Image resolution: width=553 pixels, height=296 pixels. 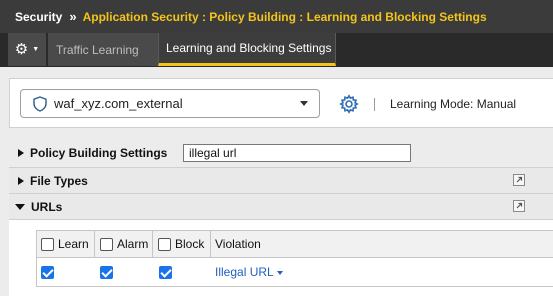 What do you see at coordinates (247, 49) in the screenshot?
I see `tab-learning-blocking-settings: Learning and Blocking Settings` at bounding box center [247, 49].